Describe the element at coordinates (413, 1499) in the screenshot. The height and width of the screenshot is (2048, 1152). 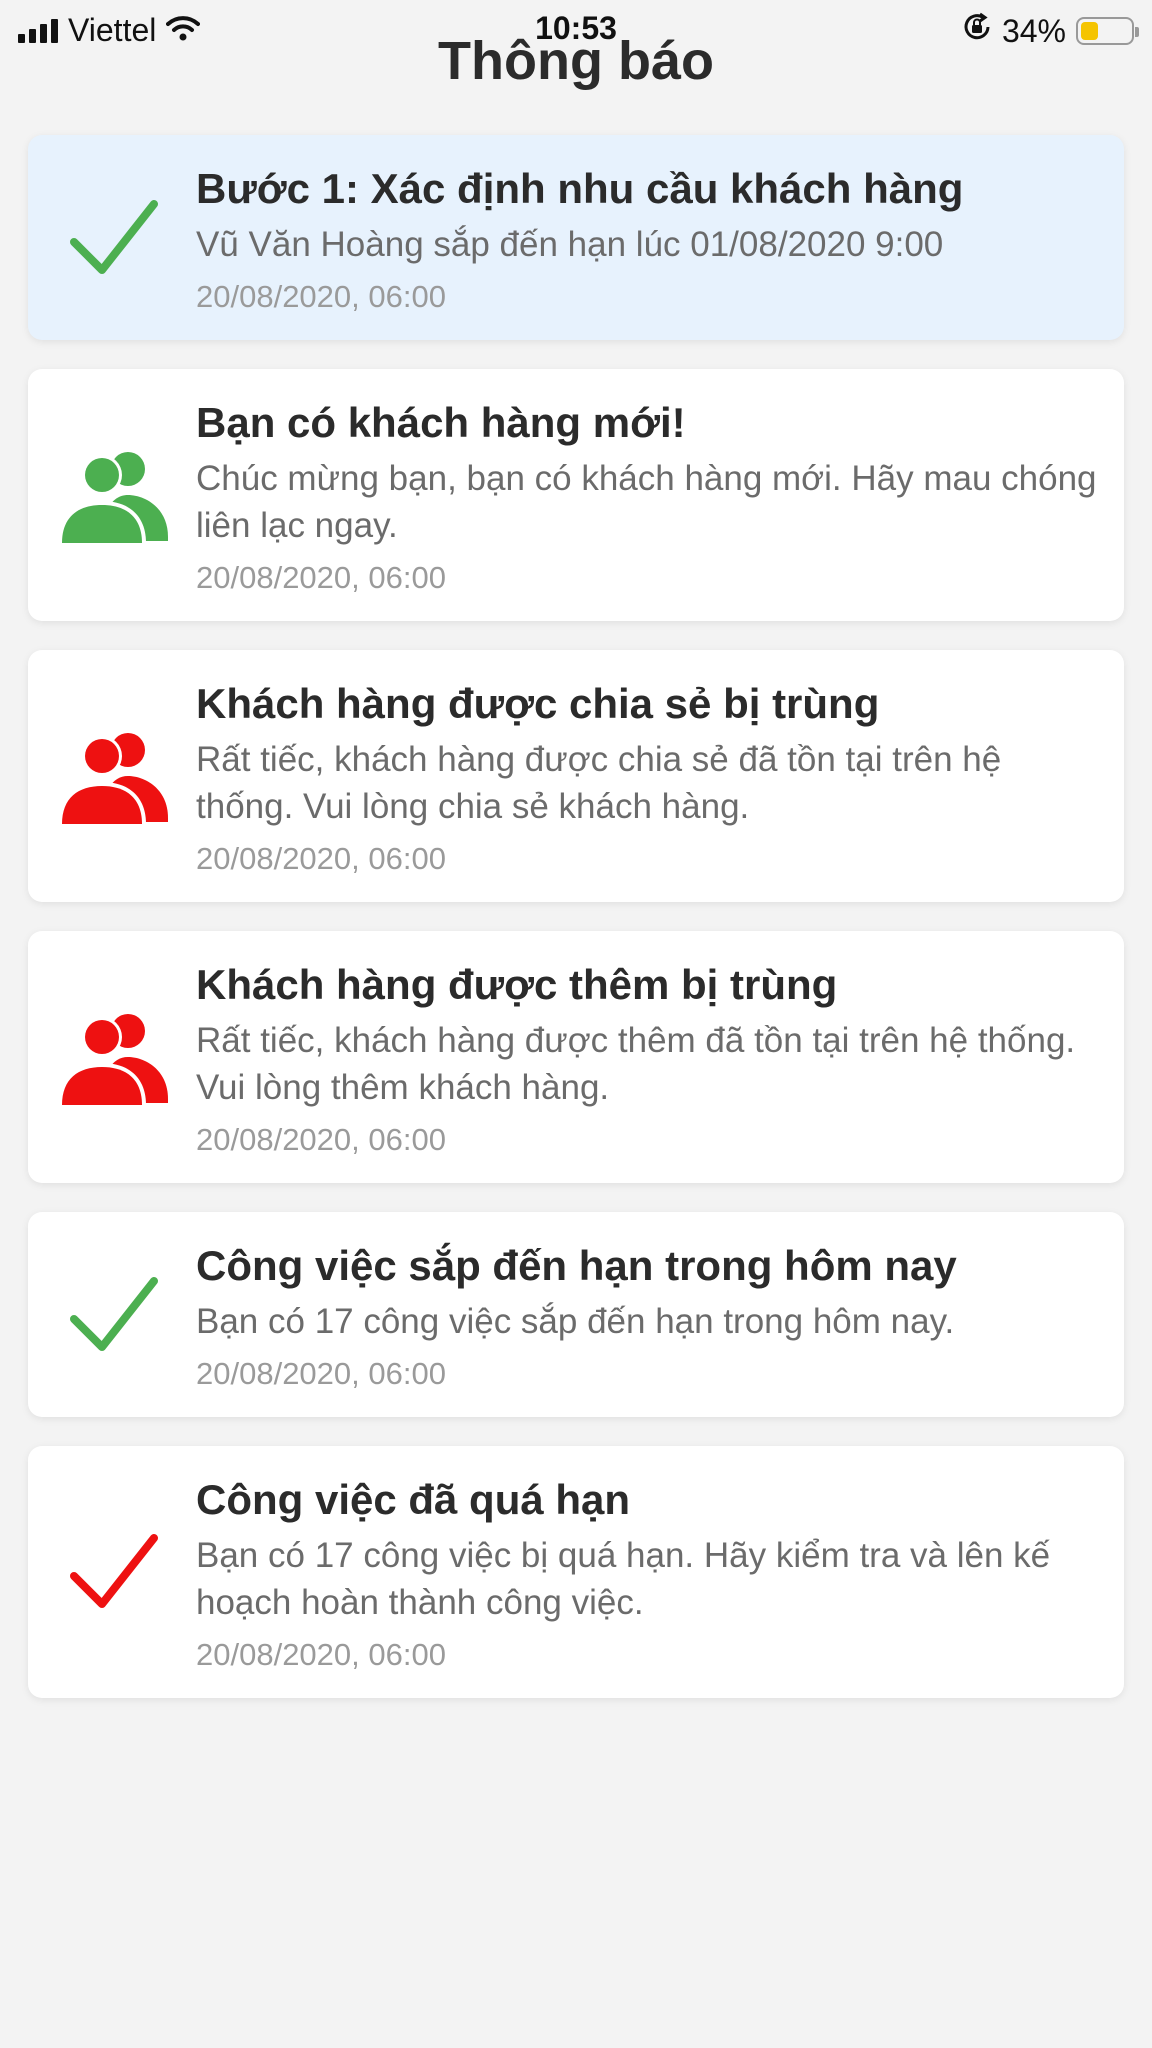
I see `notification-title: Công việc đã quá hạn` at that location.